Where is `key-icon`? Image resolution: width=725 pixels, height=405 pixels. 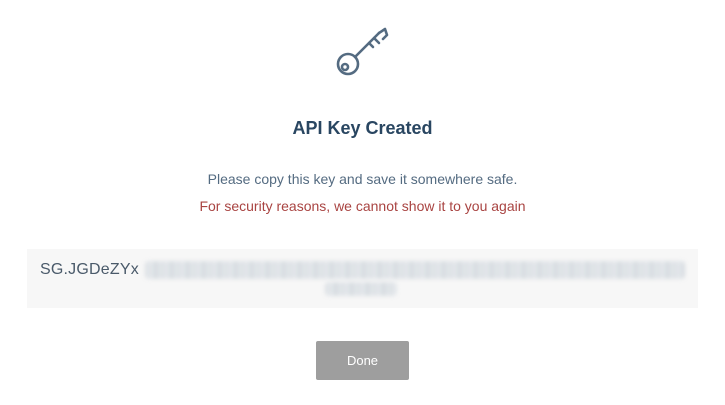 key-icon is located at coordinates (362, 51).